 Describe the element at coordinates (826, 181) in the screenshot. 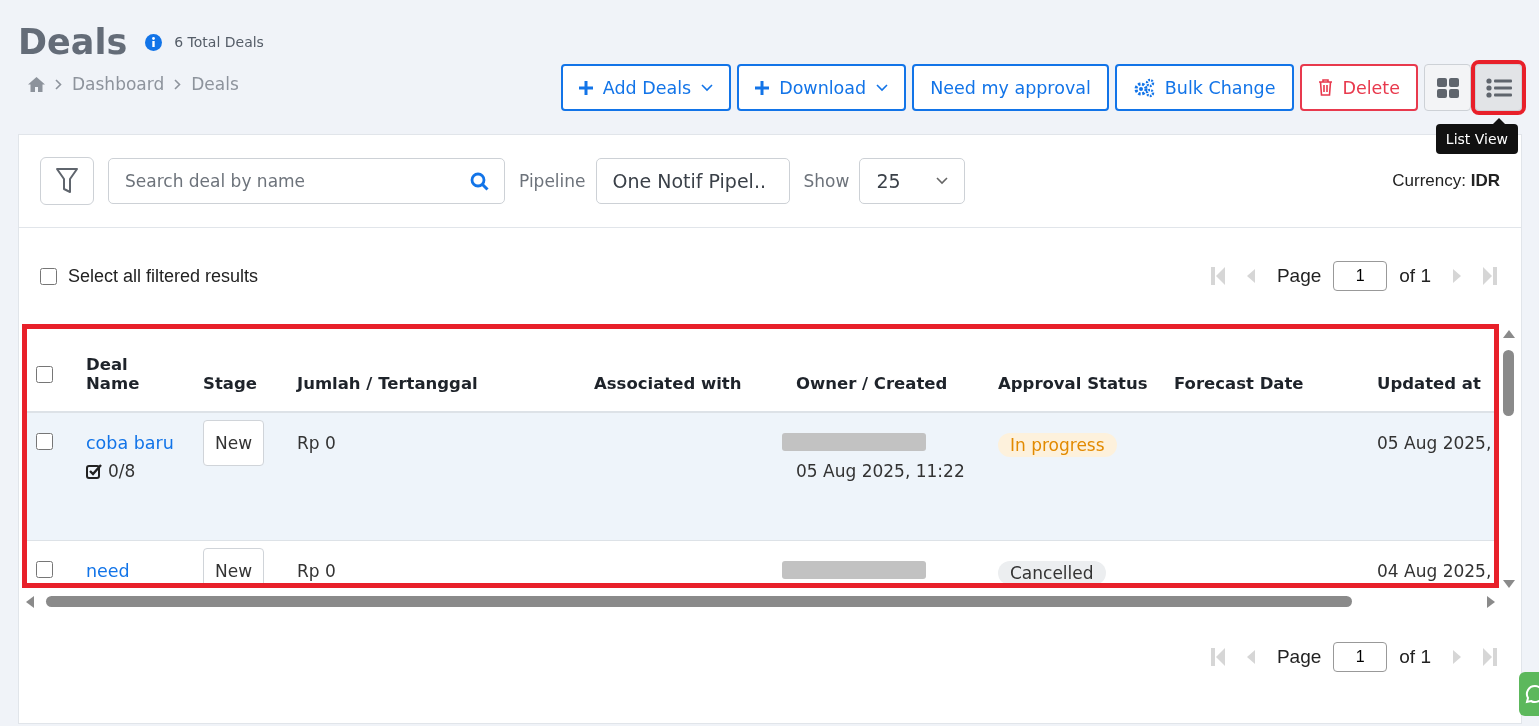

I see `show-label: Show` at that location.